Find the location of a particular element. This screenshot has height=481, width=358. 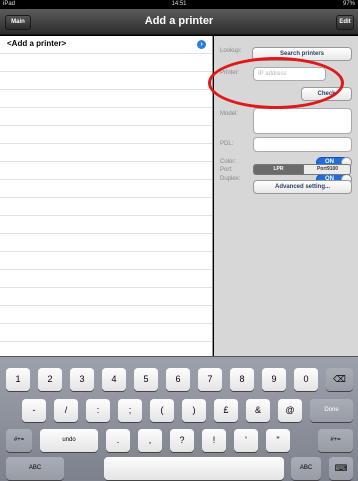

abc-key-right: ABC is located at coordinates (306, 468).